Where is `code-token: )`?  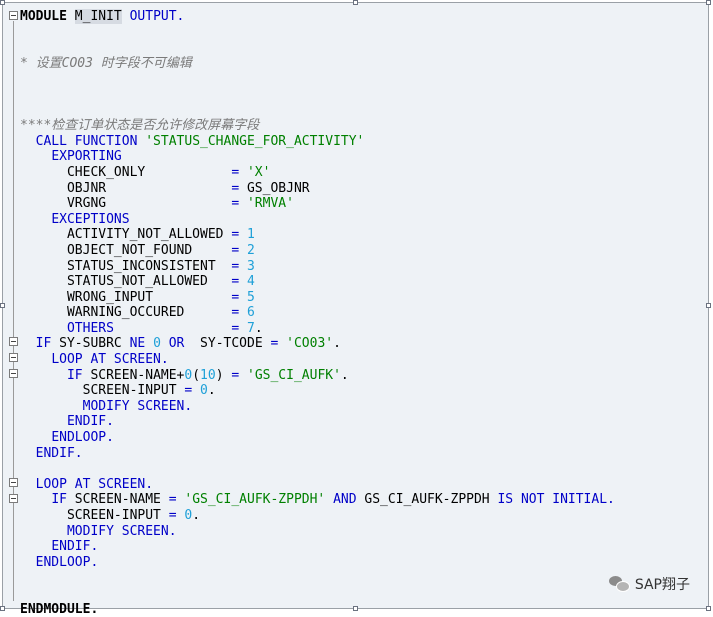
code-token: ) is located at coordinates (223, 375).